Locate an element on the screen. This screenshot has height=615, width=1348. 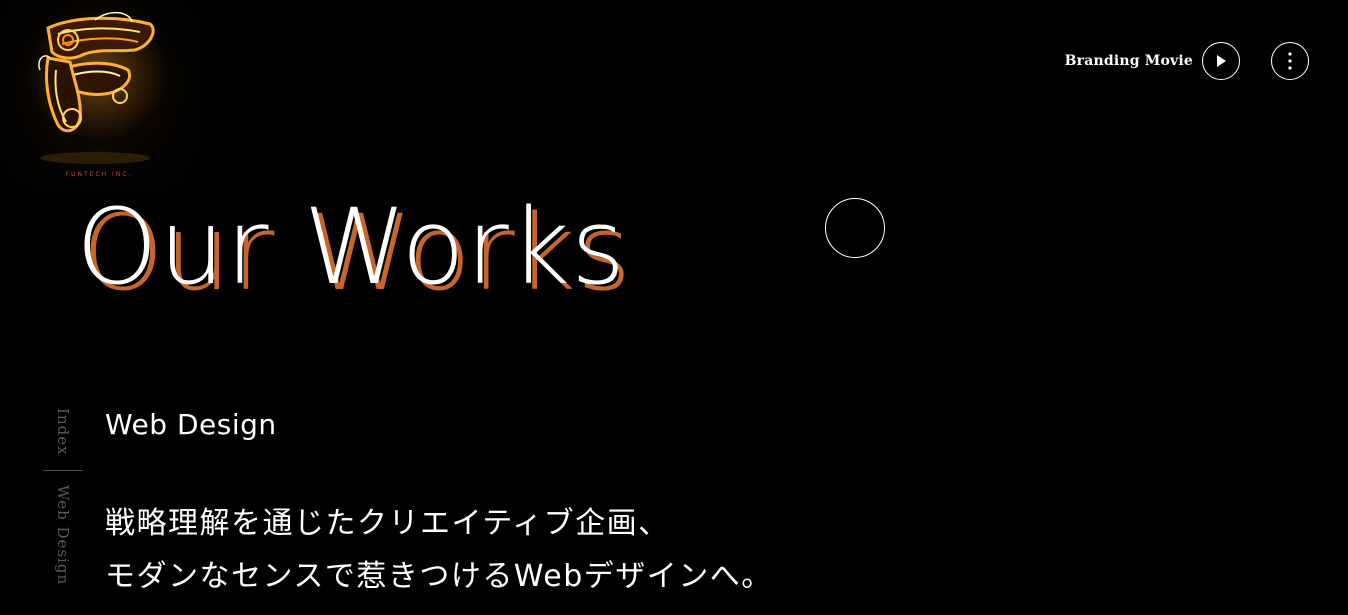
vertical-dots-icon is located at coordinates (1290, 61).